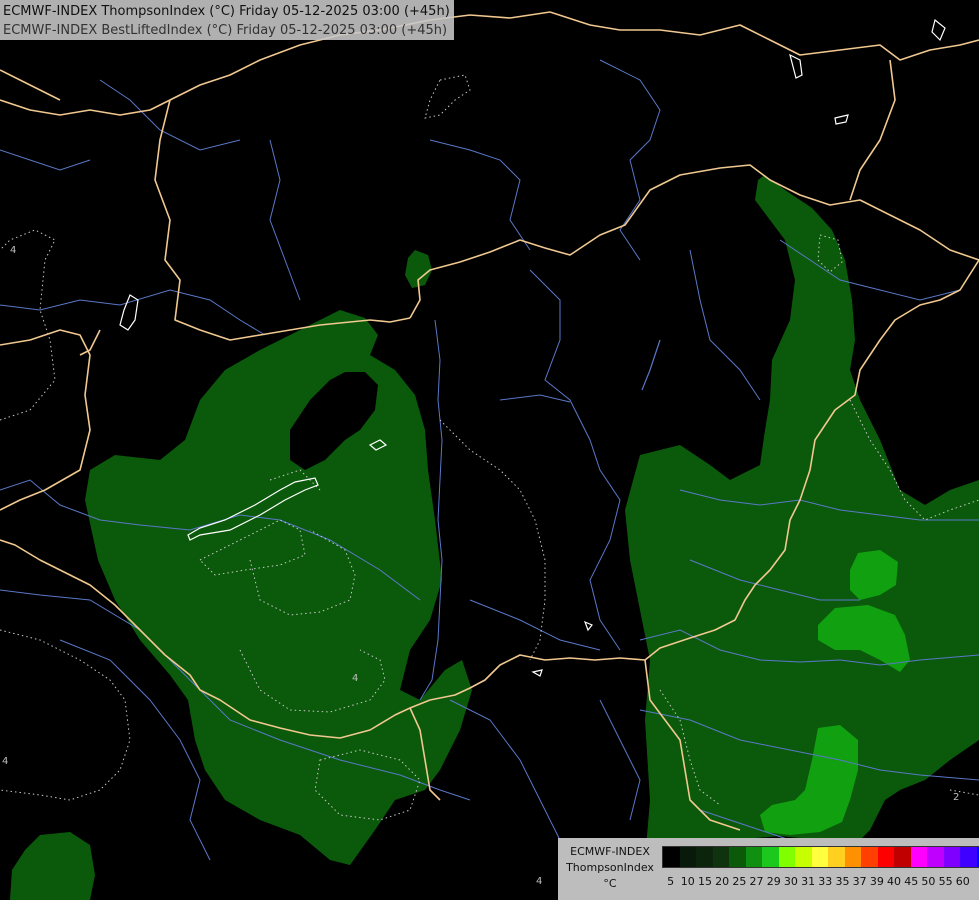 Image resolution: width=979 pixels, height=900 pixels. What do you see at coordinates (842, 881) in the screenshot?
I see `legend-tick: 35` at bounding box center [842, 881].